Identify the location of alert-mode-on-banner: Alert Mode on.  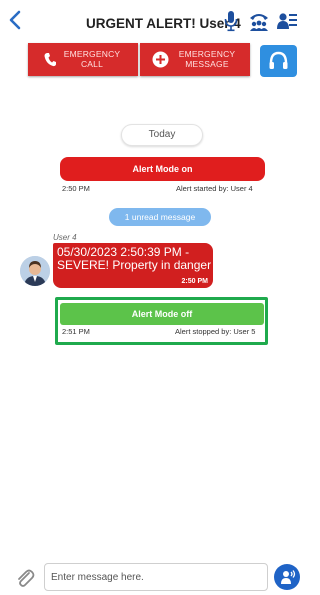
(162, 169).